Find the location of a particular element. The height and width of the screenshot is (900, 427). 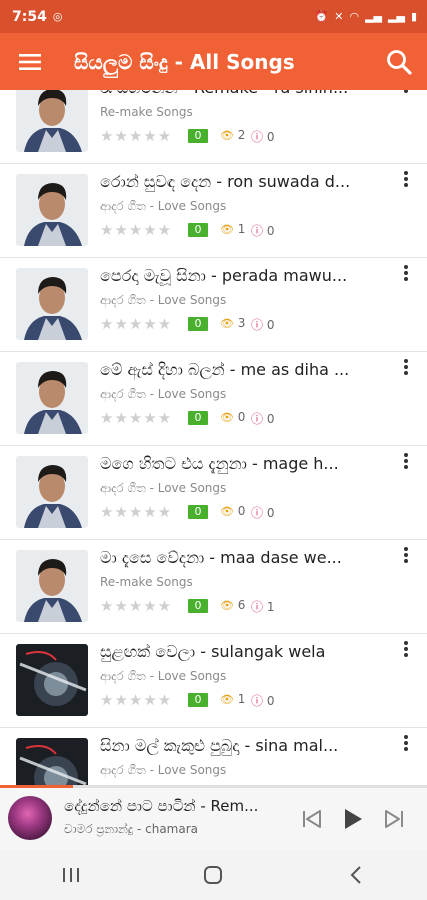

view-count-value: 6 is located at coordinates (241, 605).